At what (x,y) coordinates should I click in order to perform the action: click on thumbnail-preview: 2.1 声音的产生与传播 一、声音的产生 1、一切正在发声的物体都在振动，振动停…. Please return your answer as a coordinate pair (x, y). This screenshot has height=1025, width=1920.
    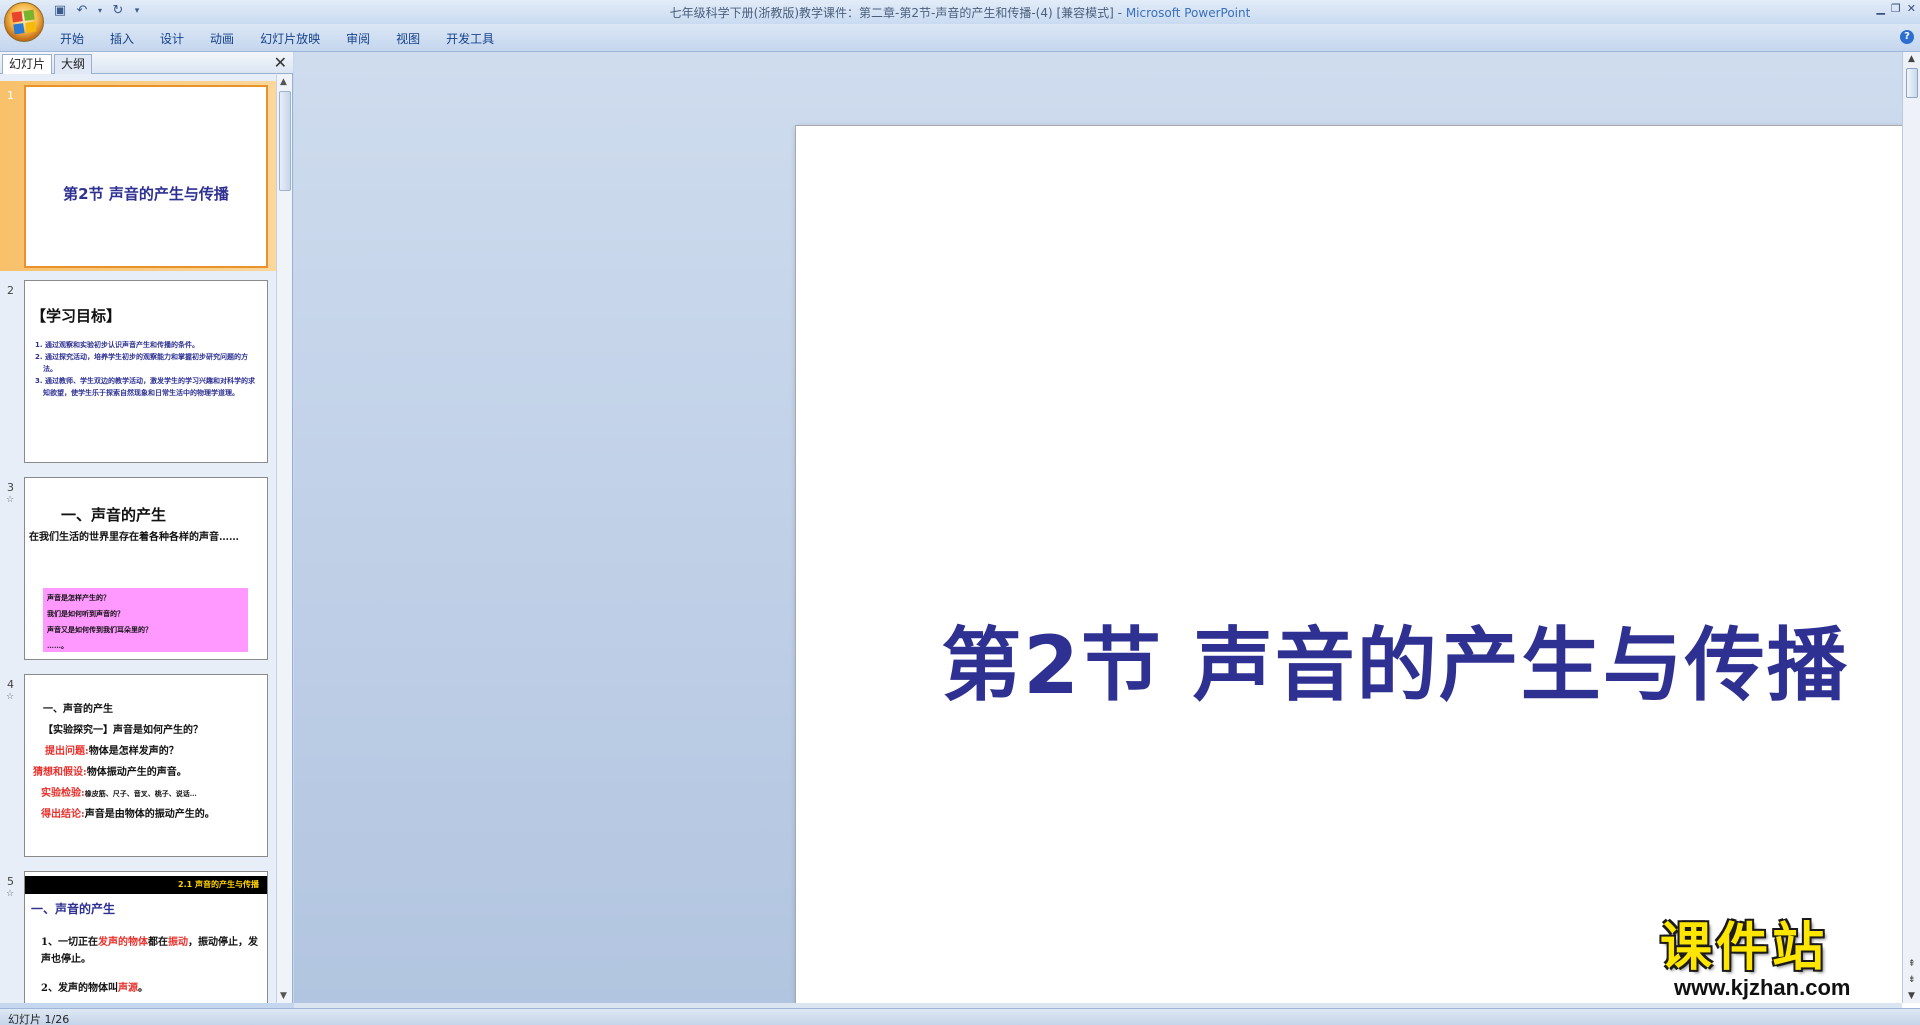
    Looking at the image, I should click on (146, 937).